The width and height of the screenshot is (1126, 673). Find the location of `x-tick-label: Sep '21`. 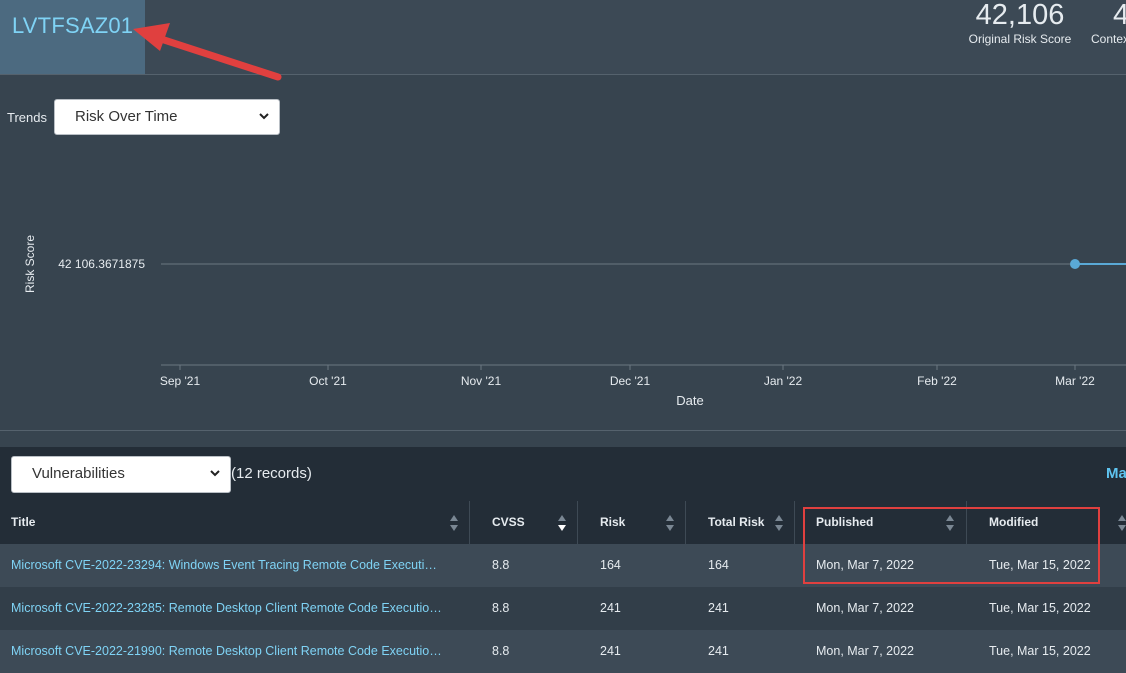

x-tick-label: Sep '21 is located at coordinates (180, 381).